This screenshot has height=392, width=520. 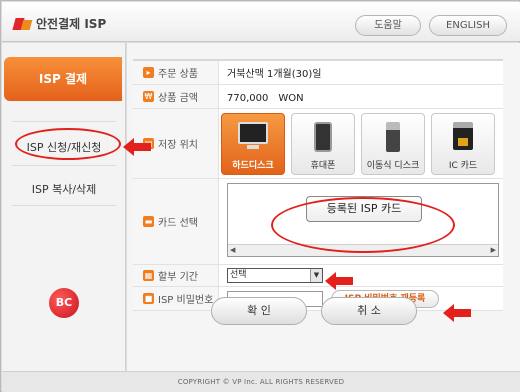 What do you see at coordinates (64, 303) in the screenshot?
I see `bc-card-logo: BC` at bounding box center [64, 303].